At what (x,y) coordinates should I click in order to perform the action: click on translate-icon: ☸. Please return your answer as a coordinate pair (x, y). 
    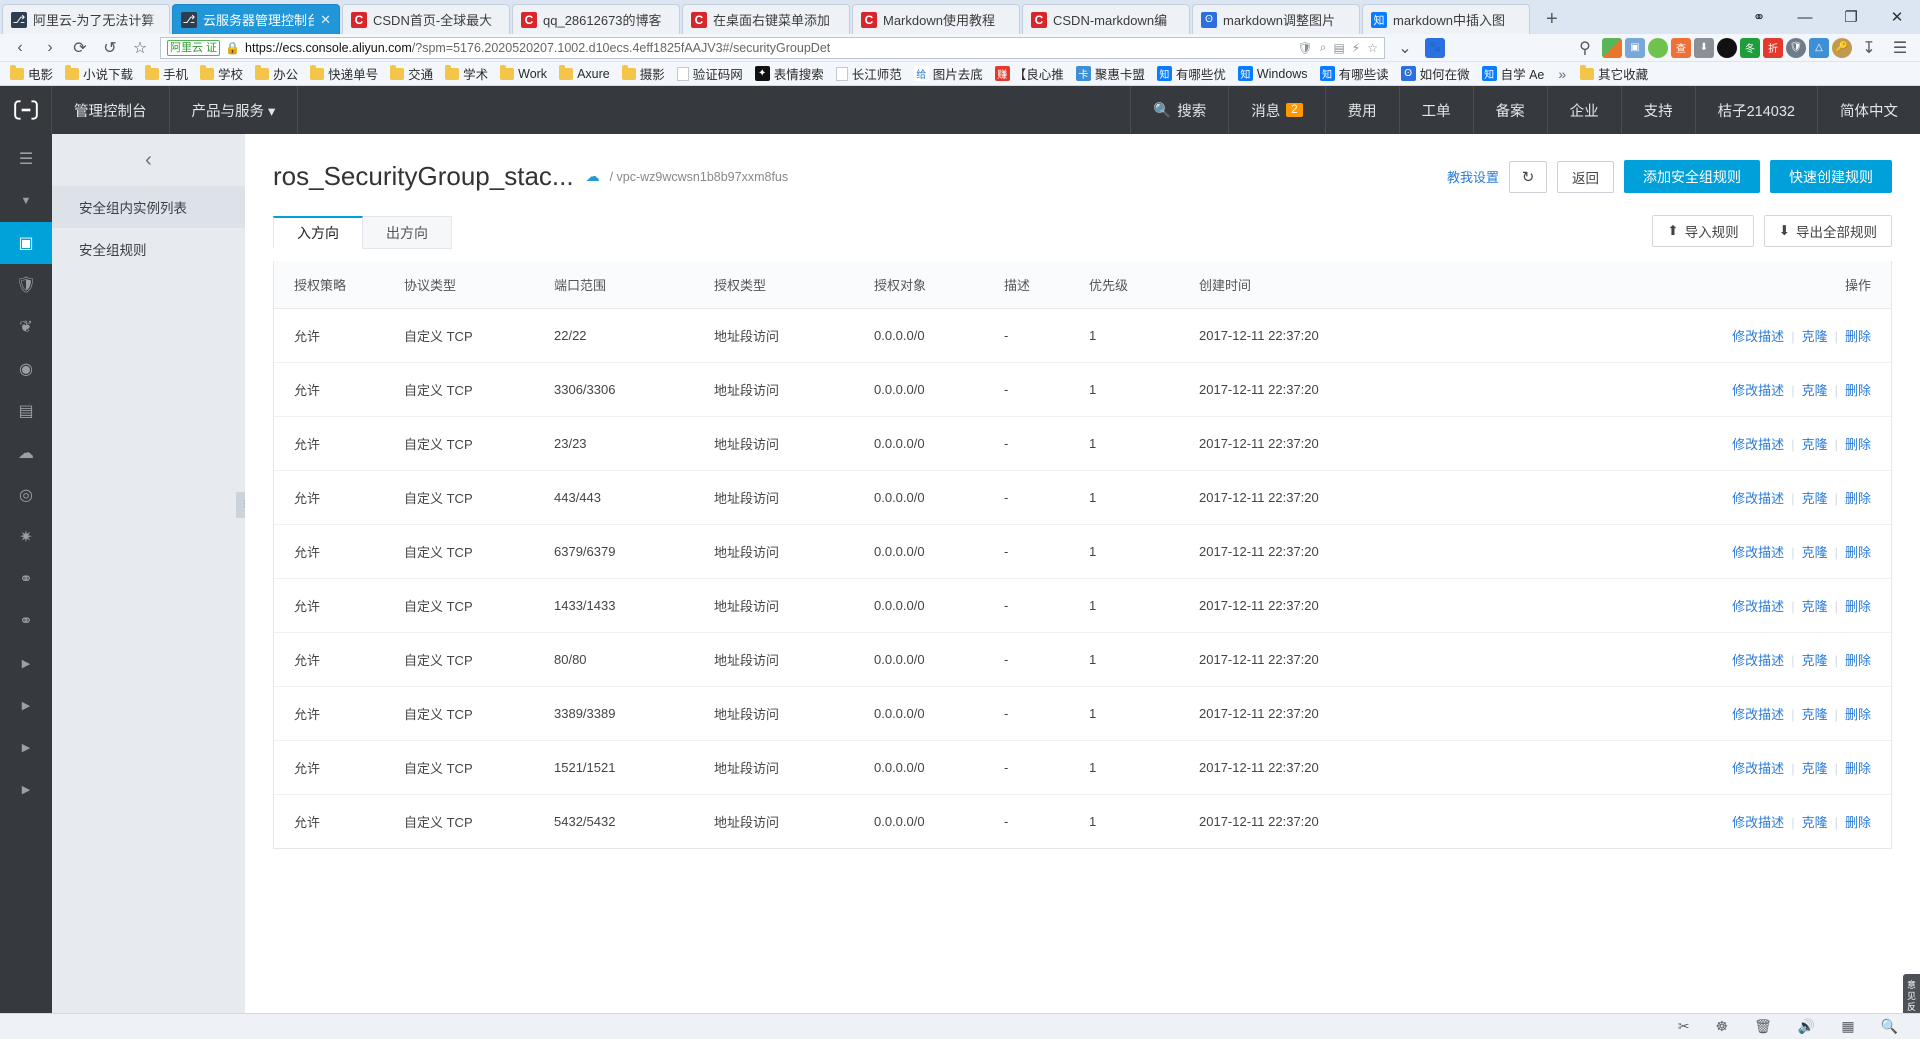
    Looking at the image, I should click on (1722, 1026).